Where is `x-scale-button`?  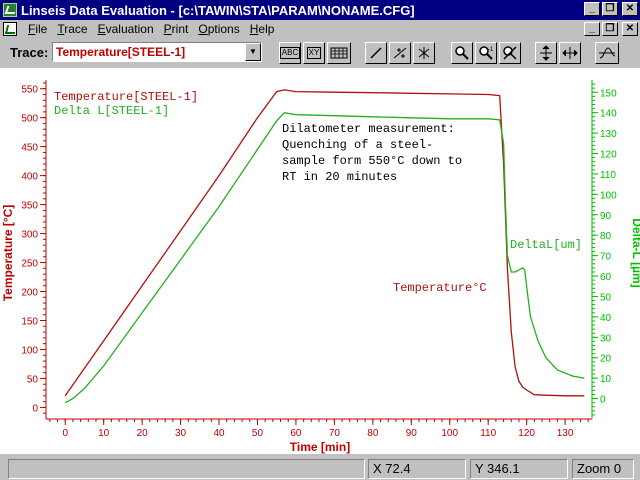 x-scale-button is located at coordinates (570, 53).